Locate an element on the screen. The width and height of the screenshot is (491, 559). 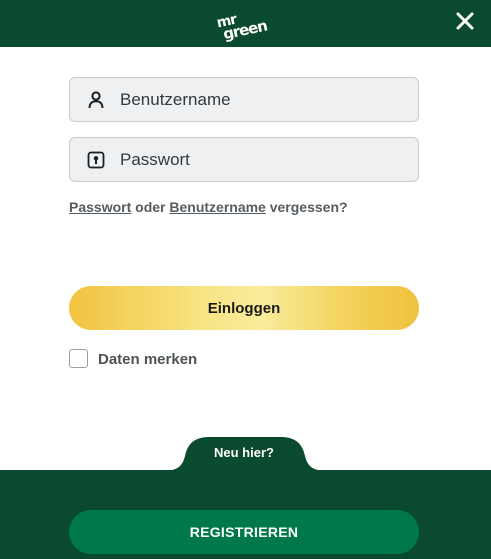
close-button is located at coordinates (465, 21).